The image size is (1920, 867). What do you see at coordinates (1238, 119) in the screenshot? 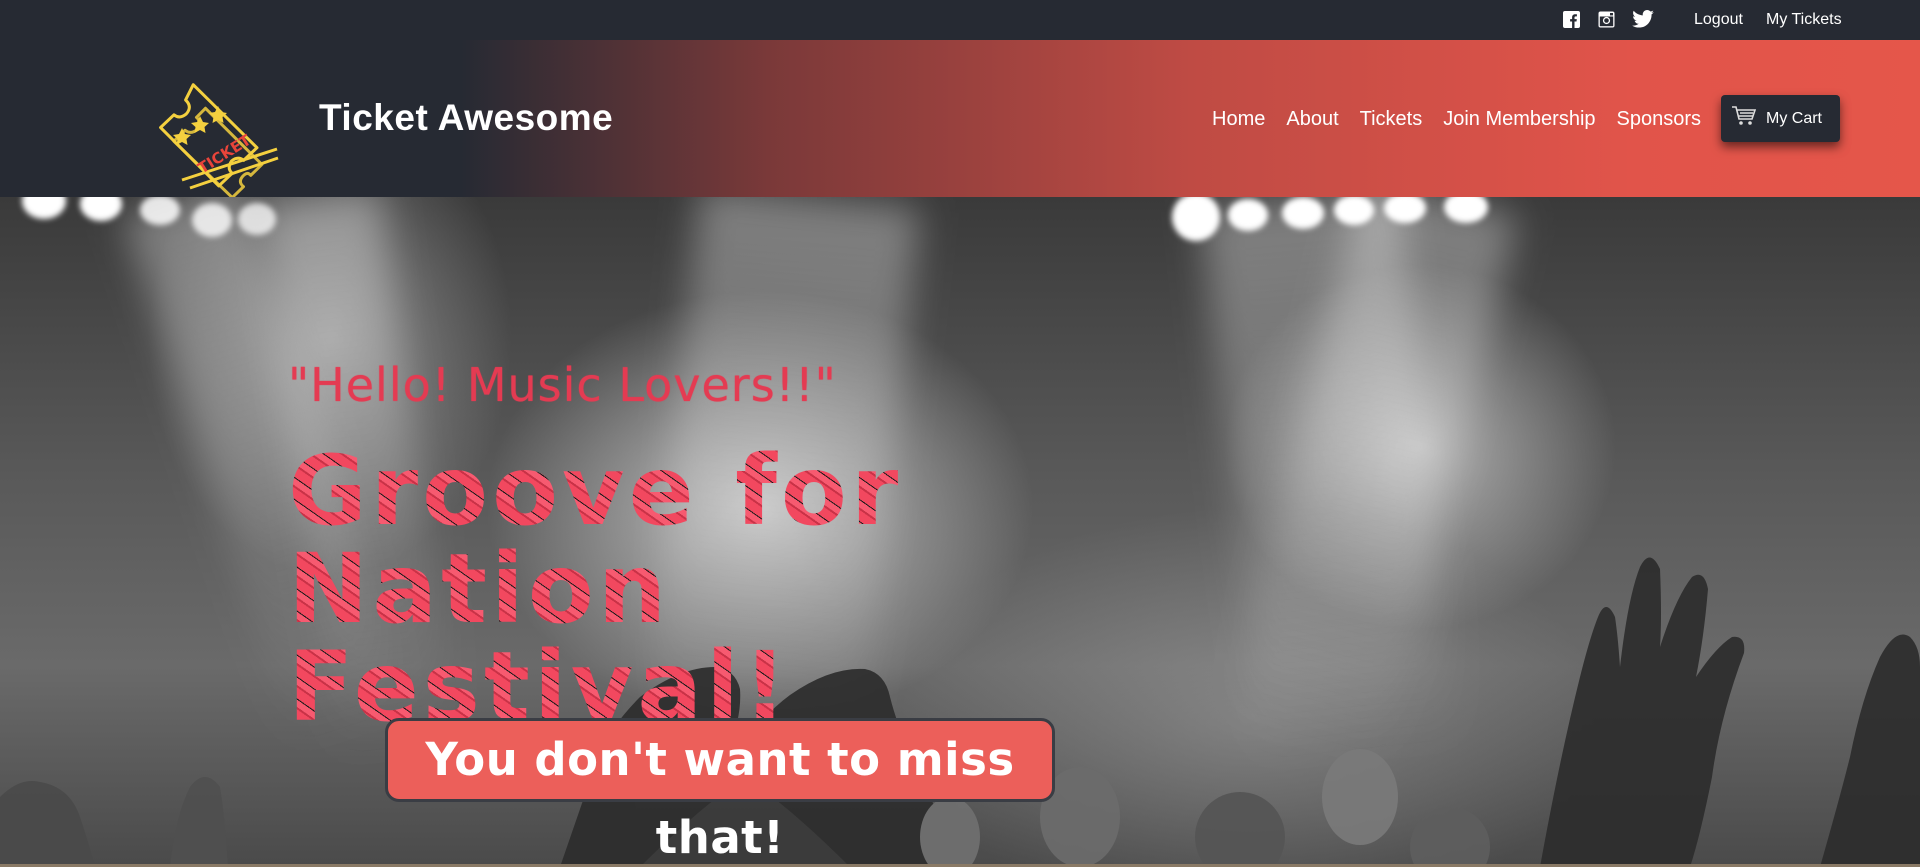
I see `nav-home: Home` at bounding box center [1238, 119].